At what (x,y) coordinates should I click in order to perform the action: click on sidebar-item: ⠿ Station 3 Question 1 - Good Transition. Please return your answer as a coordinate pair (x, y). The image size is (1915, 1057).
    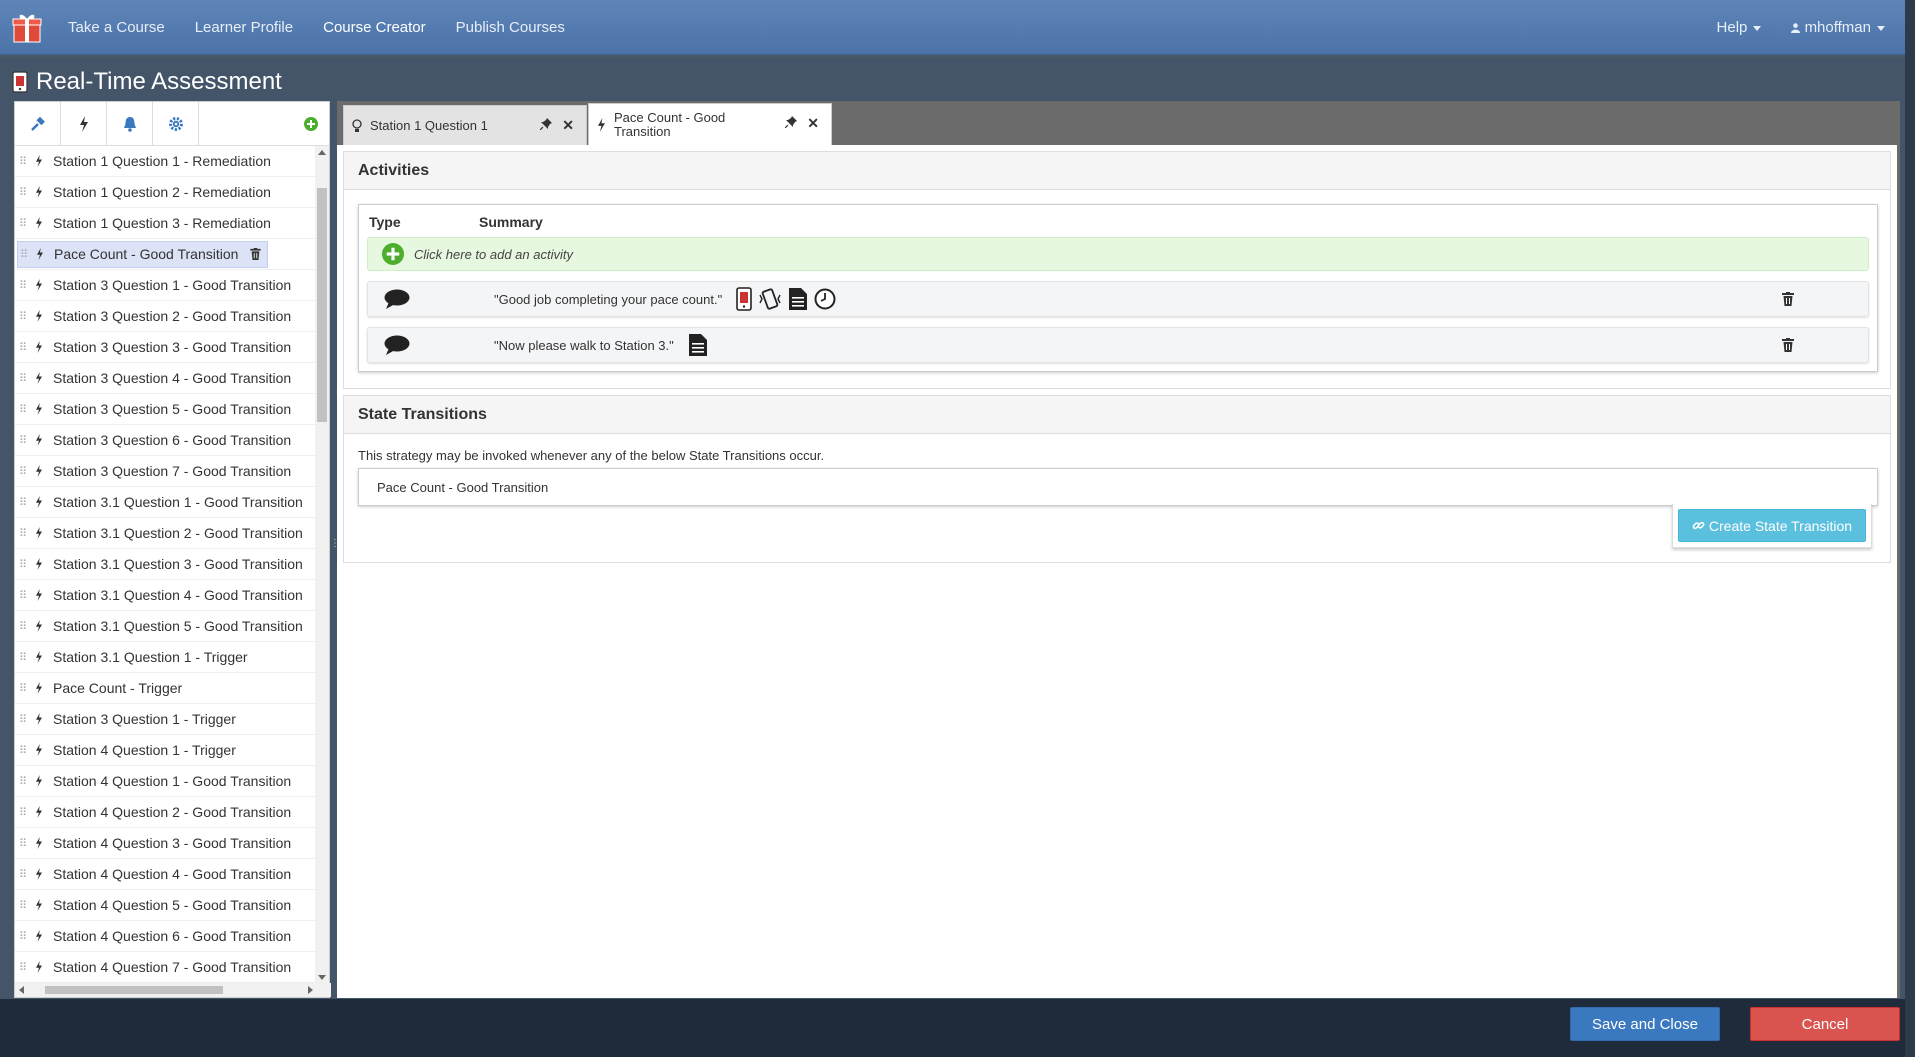
    Looking at the image, I should click on (165, 285).